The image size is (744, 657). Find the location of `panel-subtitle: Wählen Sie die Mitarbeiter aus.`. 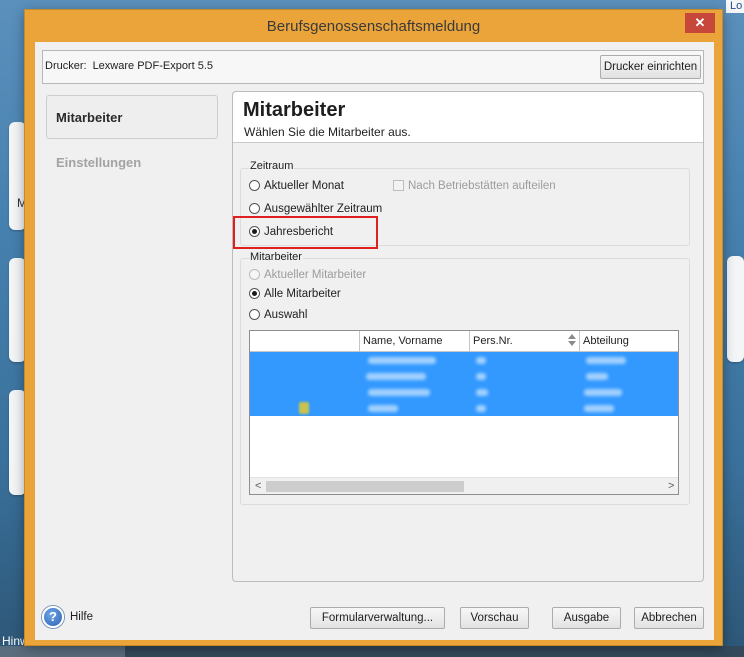

panel-subtitle: Wählen Sie die Mitarbeiter aus. is located at coordinates (327, 132).